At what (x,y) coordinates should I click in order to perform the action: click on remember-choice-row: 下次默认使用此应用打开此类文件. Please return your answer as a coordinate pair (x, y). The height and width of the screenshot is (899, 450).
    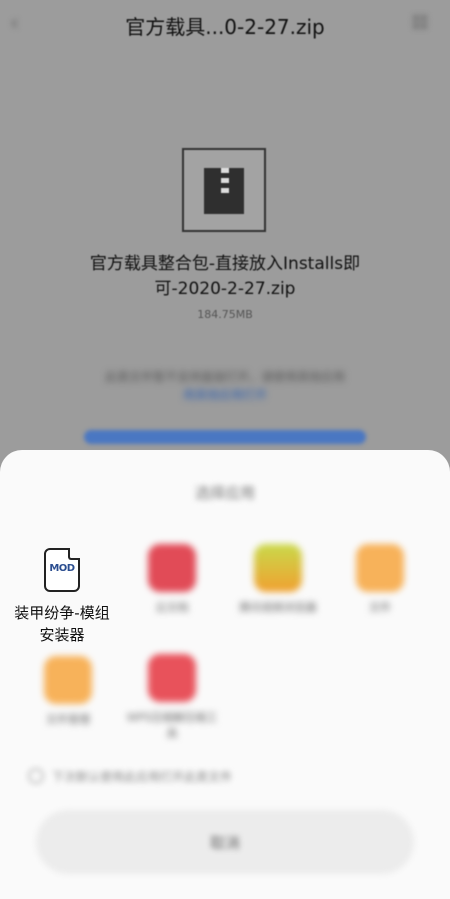
    Looking at the image, I should click on (158, 776).